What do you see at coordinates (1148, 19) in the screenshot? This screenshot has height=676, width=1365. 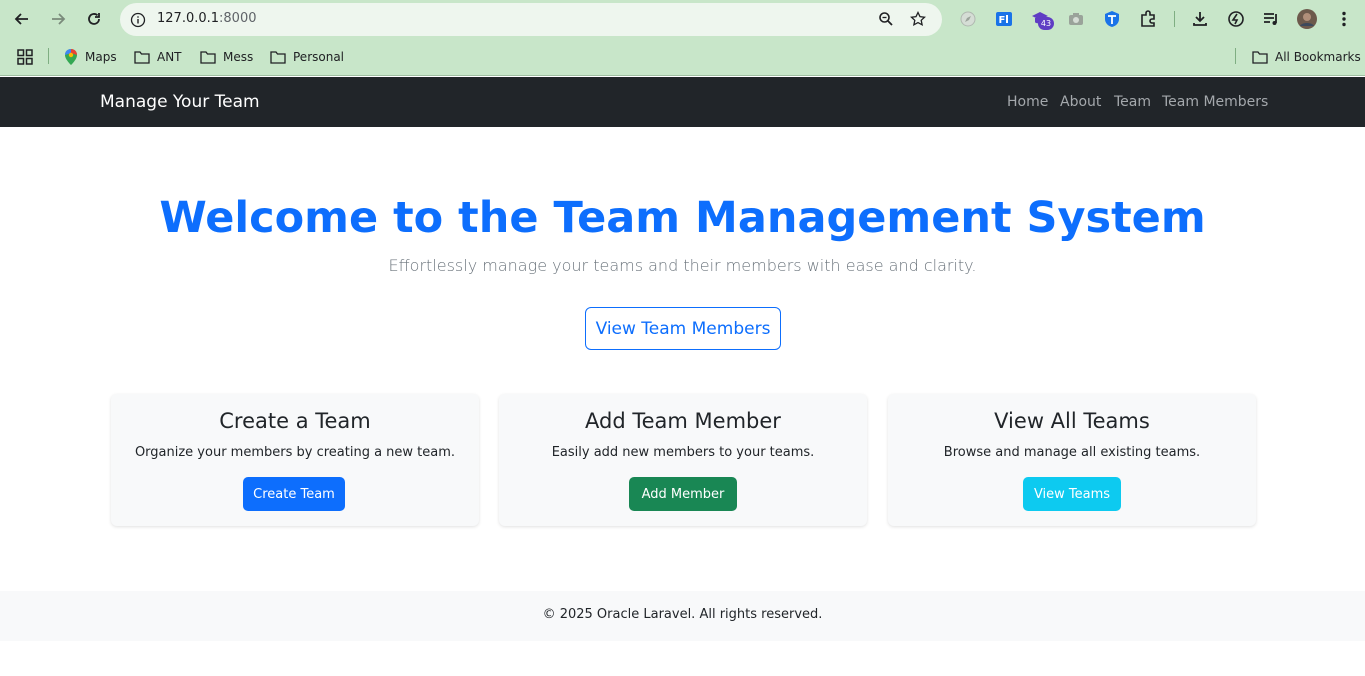 I see `extensions-puzzle-icon` at bounding box center [1148, 19].